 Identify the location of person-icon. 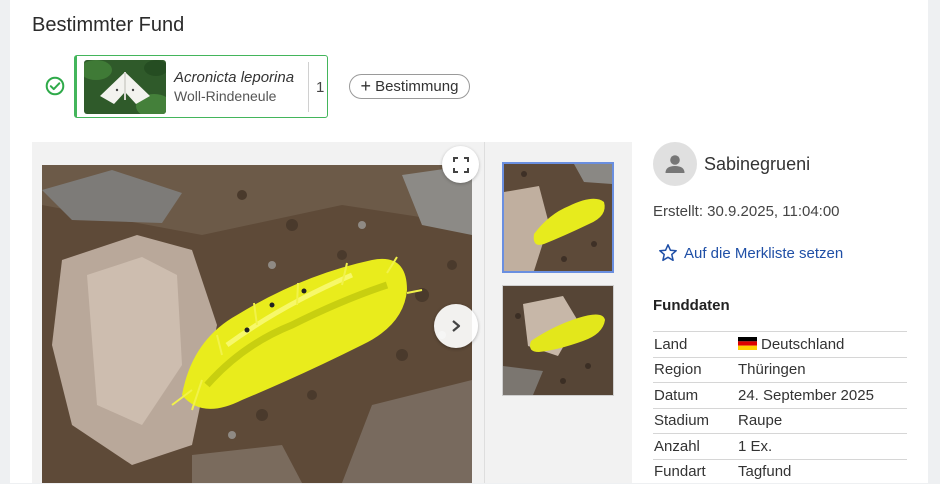
(675, 164).